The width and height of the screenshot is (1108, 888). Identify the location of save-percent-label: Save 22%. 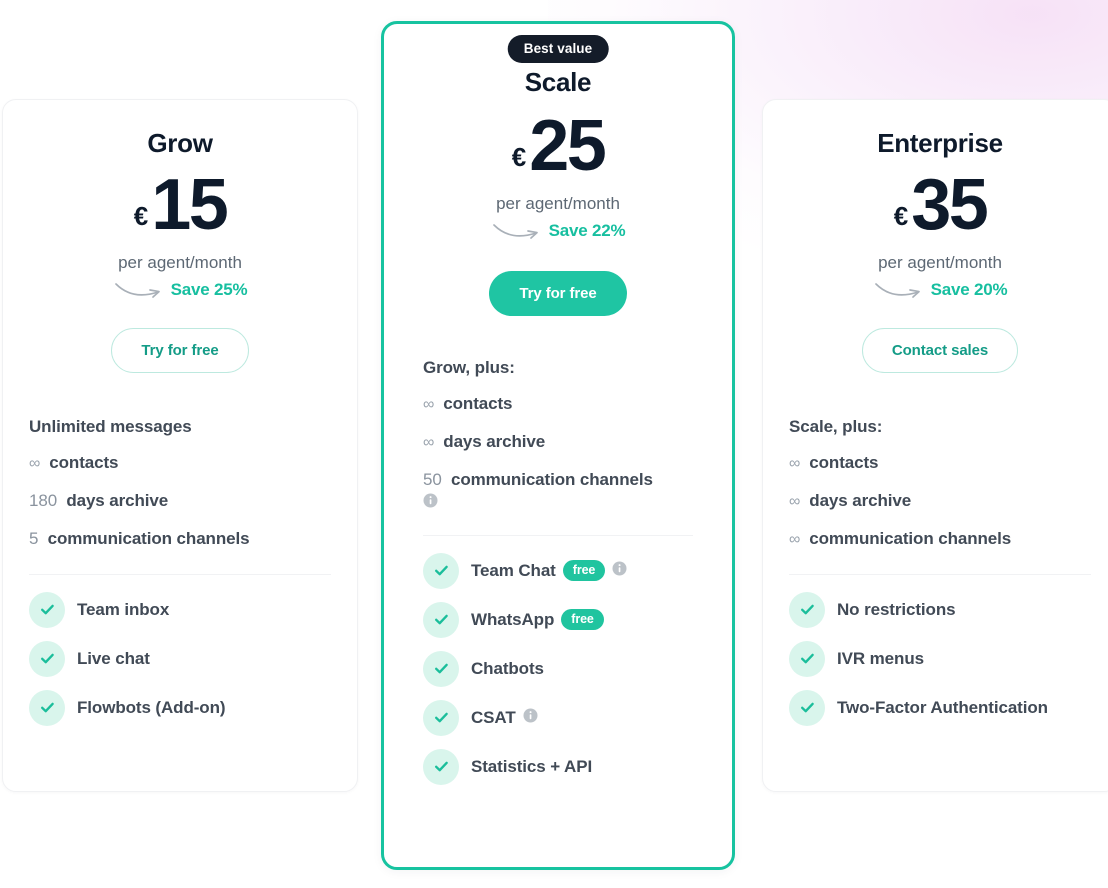
(587, 230).